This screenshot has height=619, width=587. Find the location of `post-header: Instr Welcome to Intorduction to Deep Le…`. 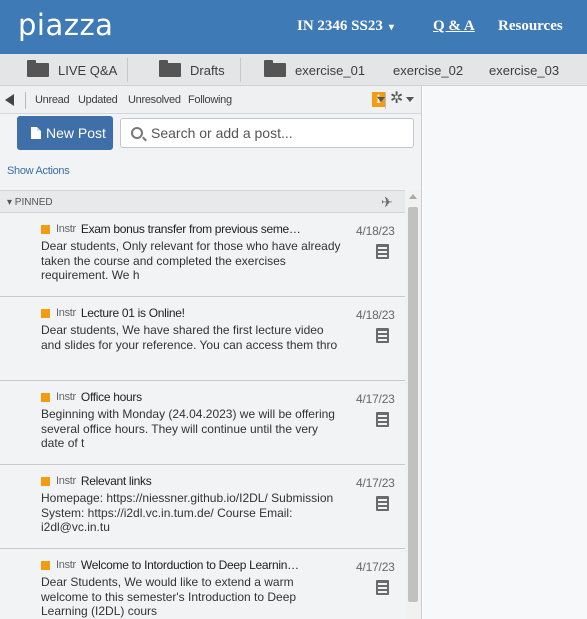

post-header: Instr Welcome to Intorduction to Deep Le… is located at coordinates (170, 565).